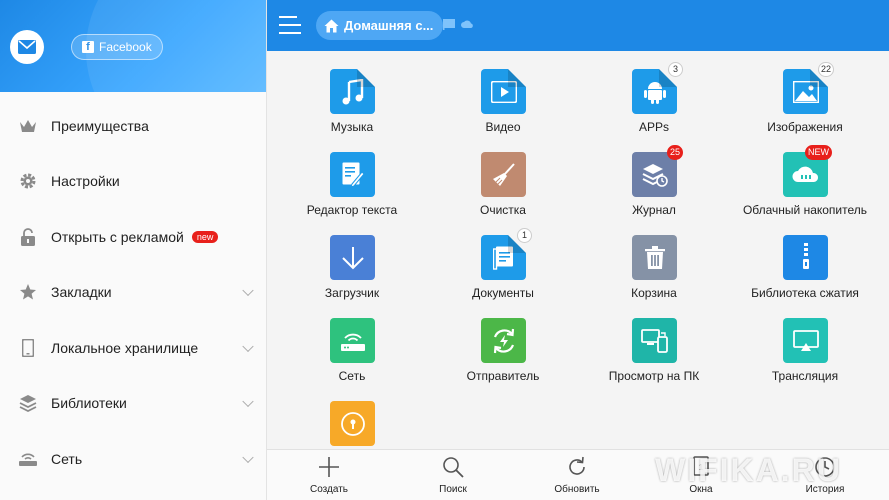  What do you see at coordinates (133, 182) in the screenshot?
I see `menu-item-settings: Настройки` at bounding box center [133, 182].